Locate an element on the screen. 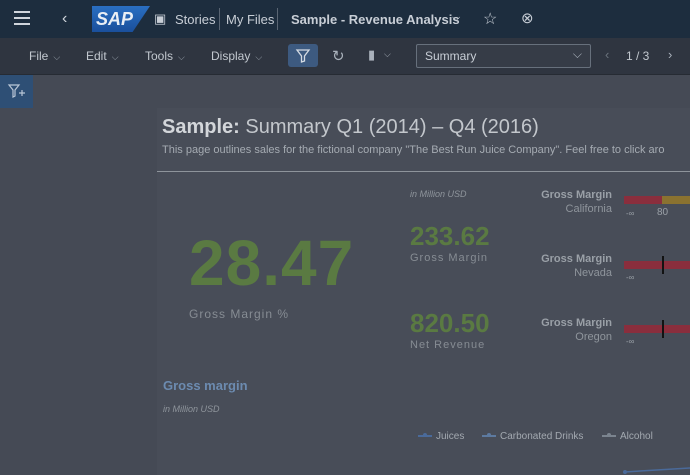  add-filter-button is located at coordinates (16, 91).